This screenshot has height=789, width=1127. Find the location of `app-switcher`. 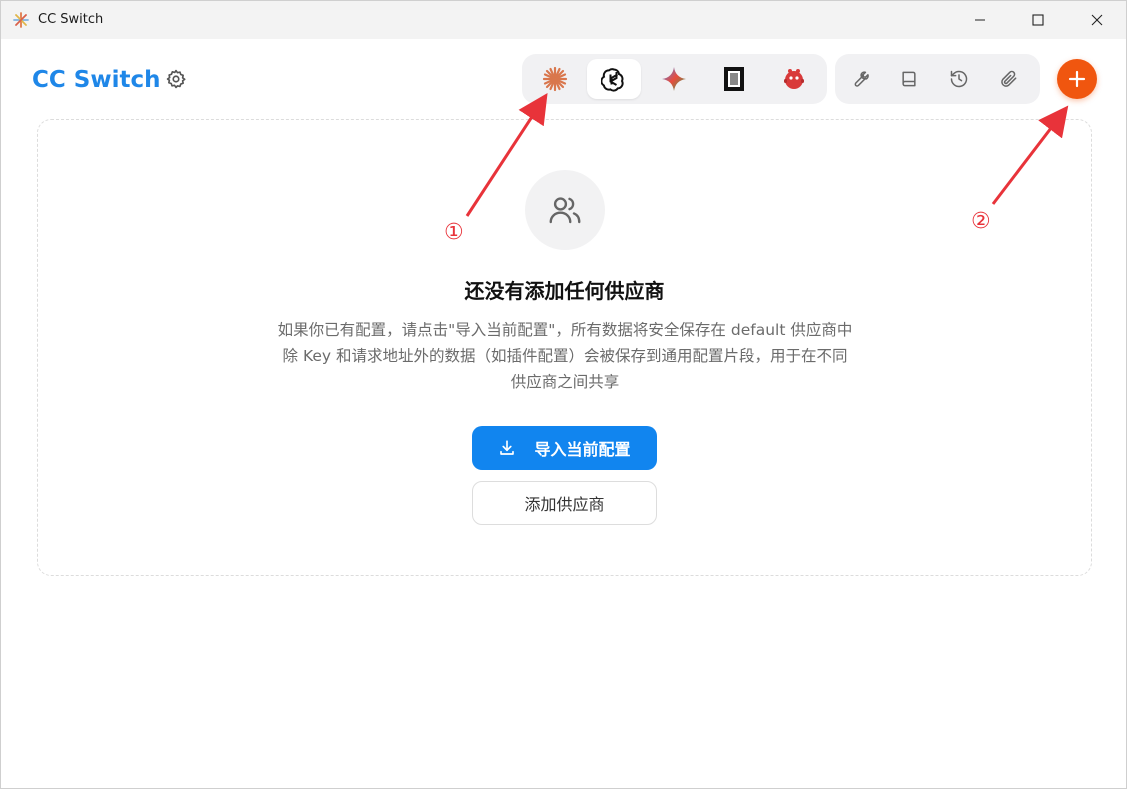

app-switcher is located at coordinates (674, 79).